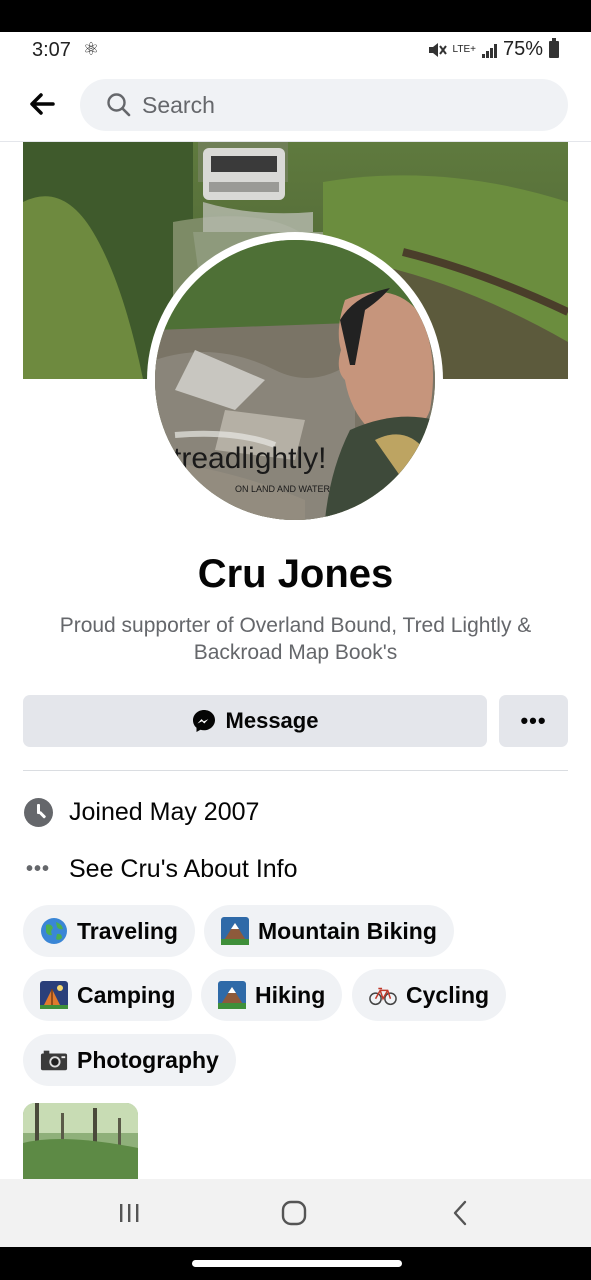  Describe the element at coordinates (91, 49) in the screenshot. I see `notification-icon: ⚛` at that location.